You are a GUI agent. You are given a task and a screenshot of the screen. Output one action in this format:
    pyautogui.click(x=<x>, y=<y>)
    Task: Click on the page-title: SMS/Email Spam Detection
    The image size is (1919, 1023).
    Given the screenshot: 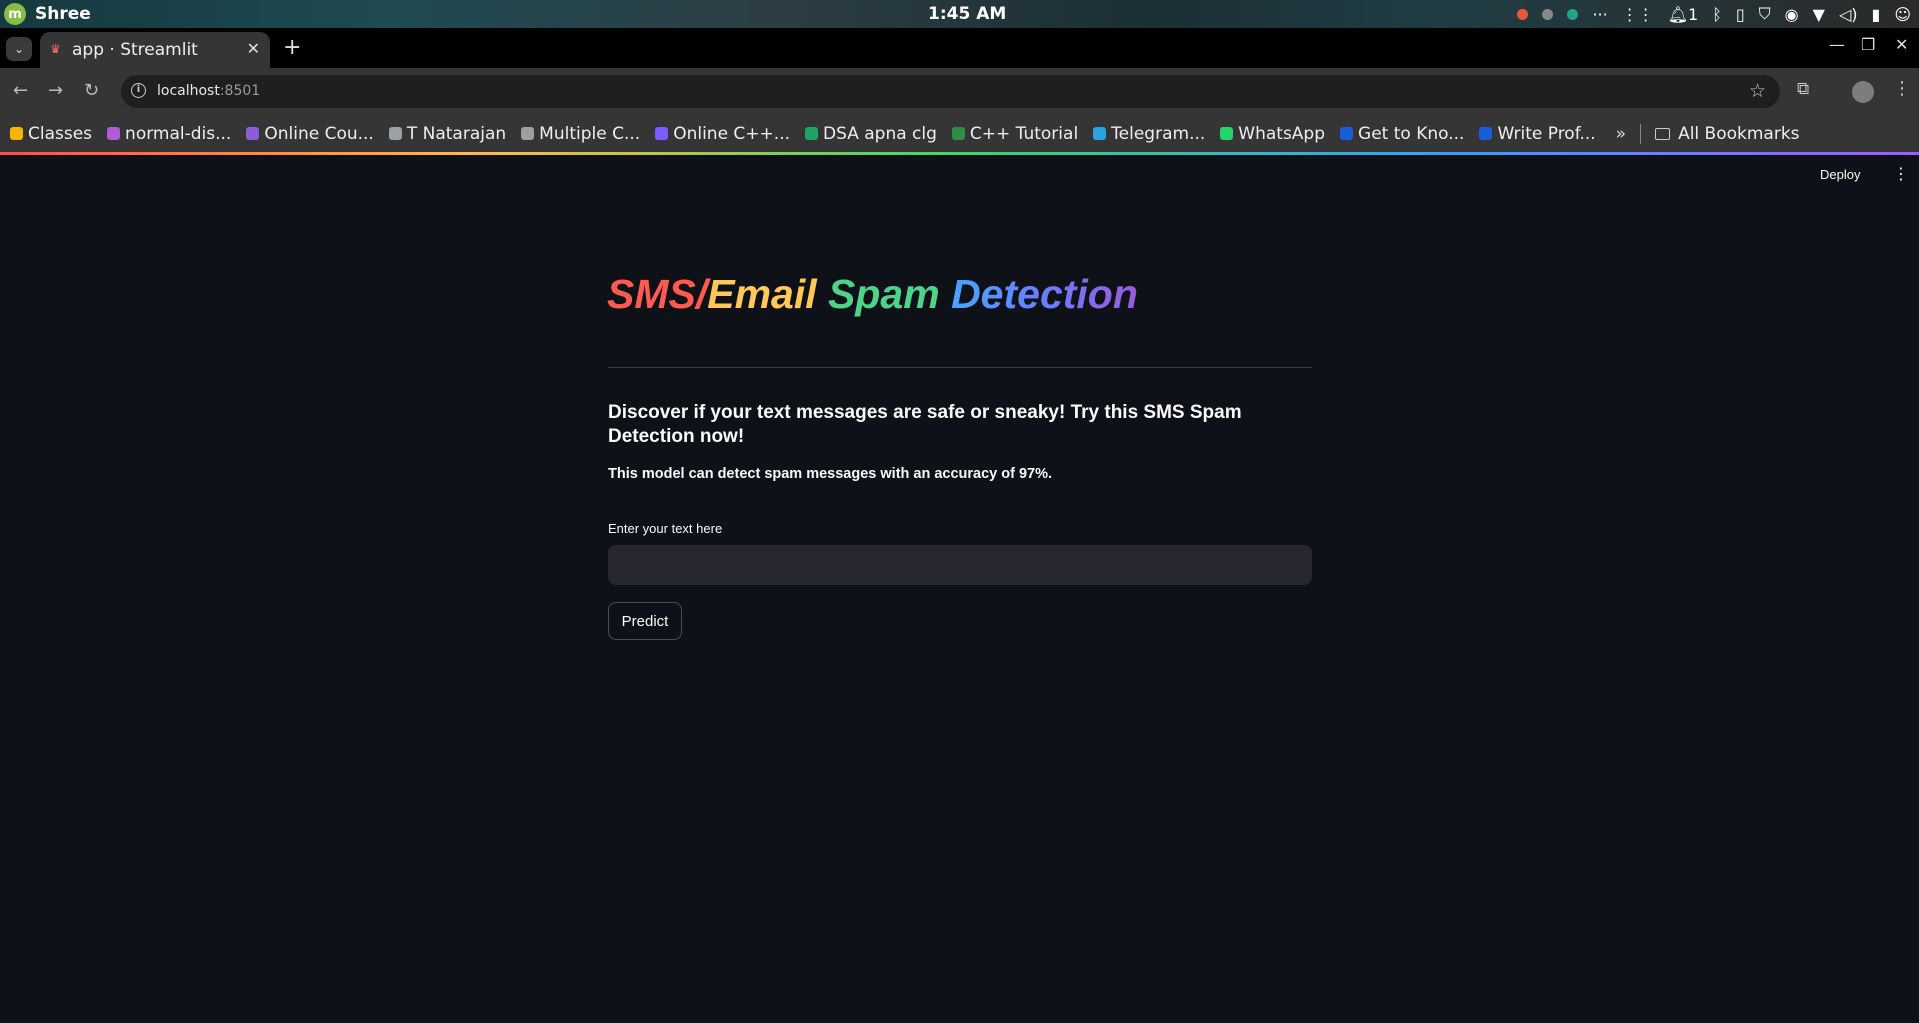 What is the action you would take?
    pyautogui.click(x=872, y=294)
    